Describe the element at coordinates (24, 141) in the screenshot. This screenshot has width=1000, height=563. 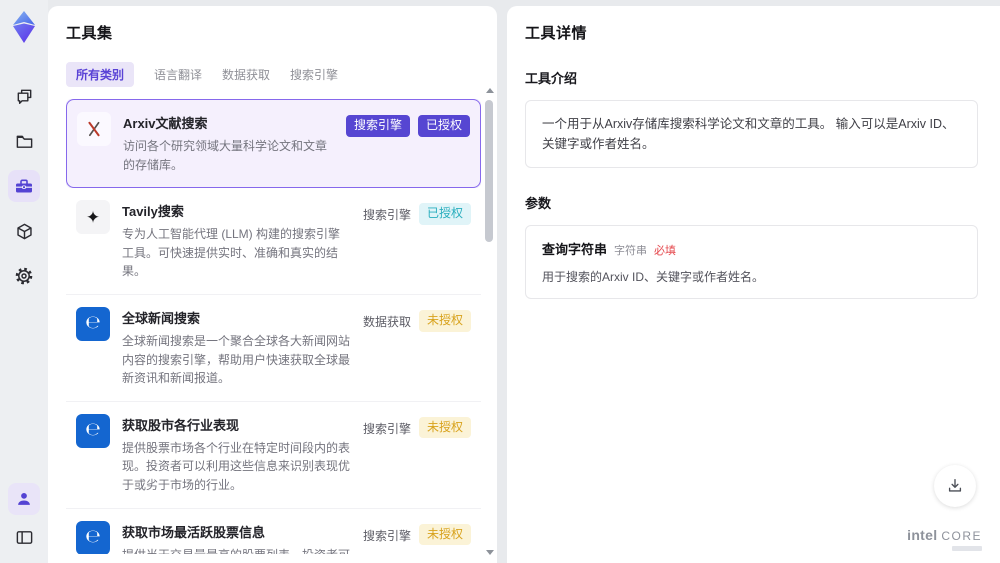
I see `folder-icon` at that location.